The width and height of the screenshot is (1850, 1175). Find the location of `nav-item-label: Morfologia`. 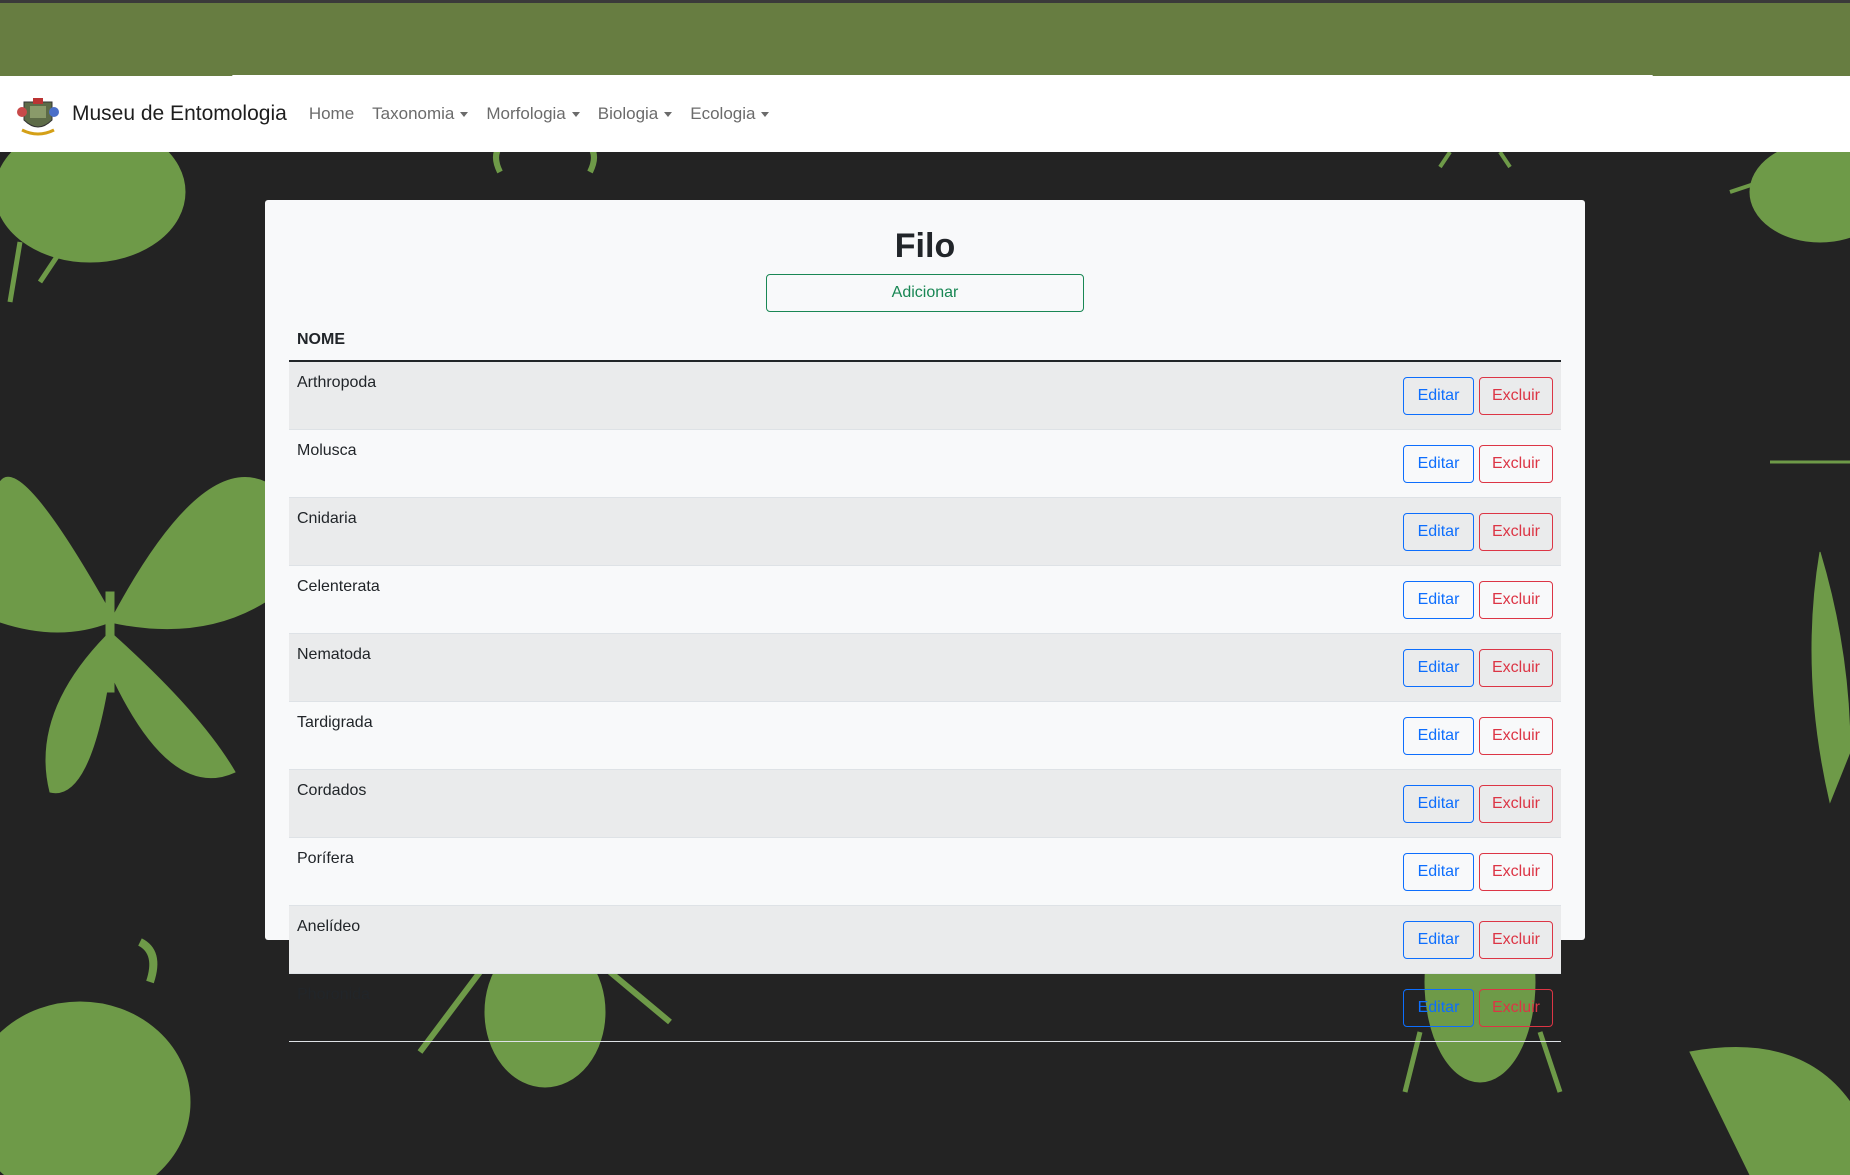

nav-item-label: Morfologia is located at coordinates (526, 113).